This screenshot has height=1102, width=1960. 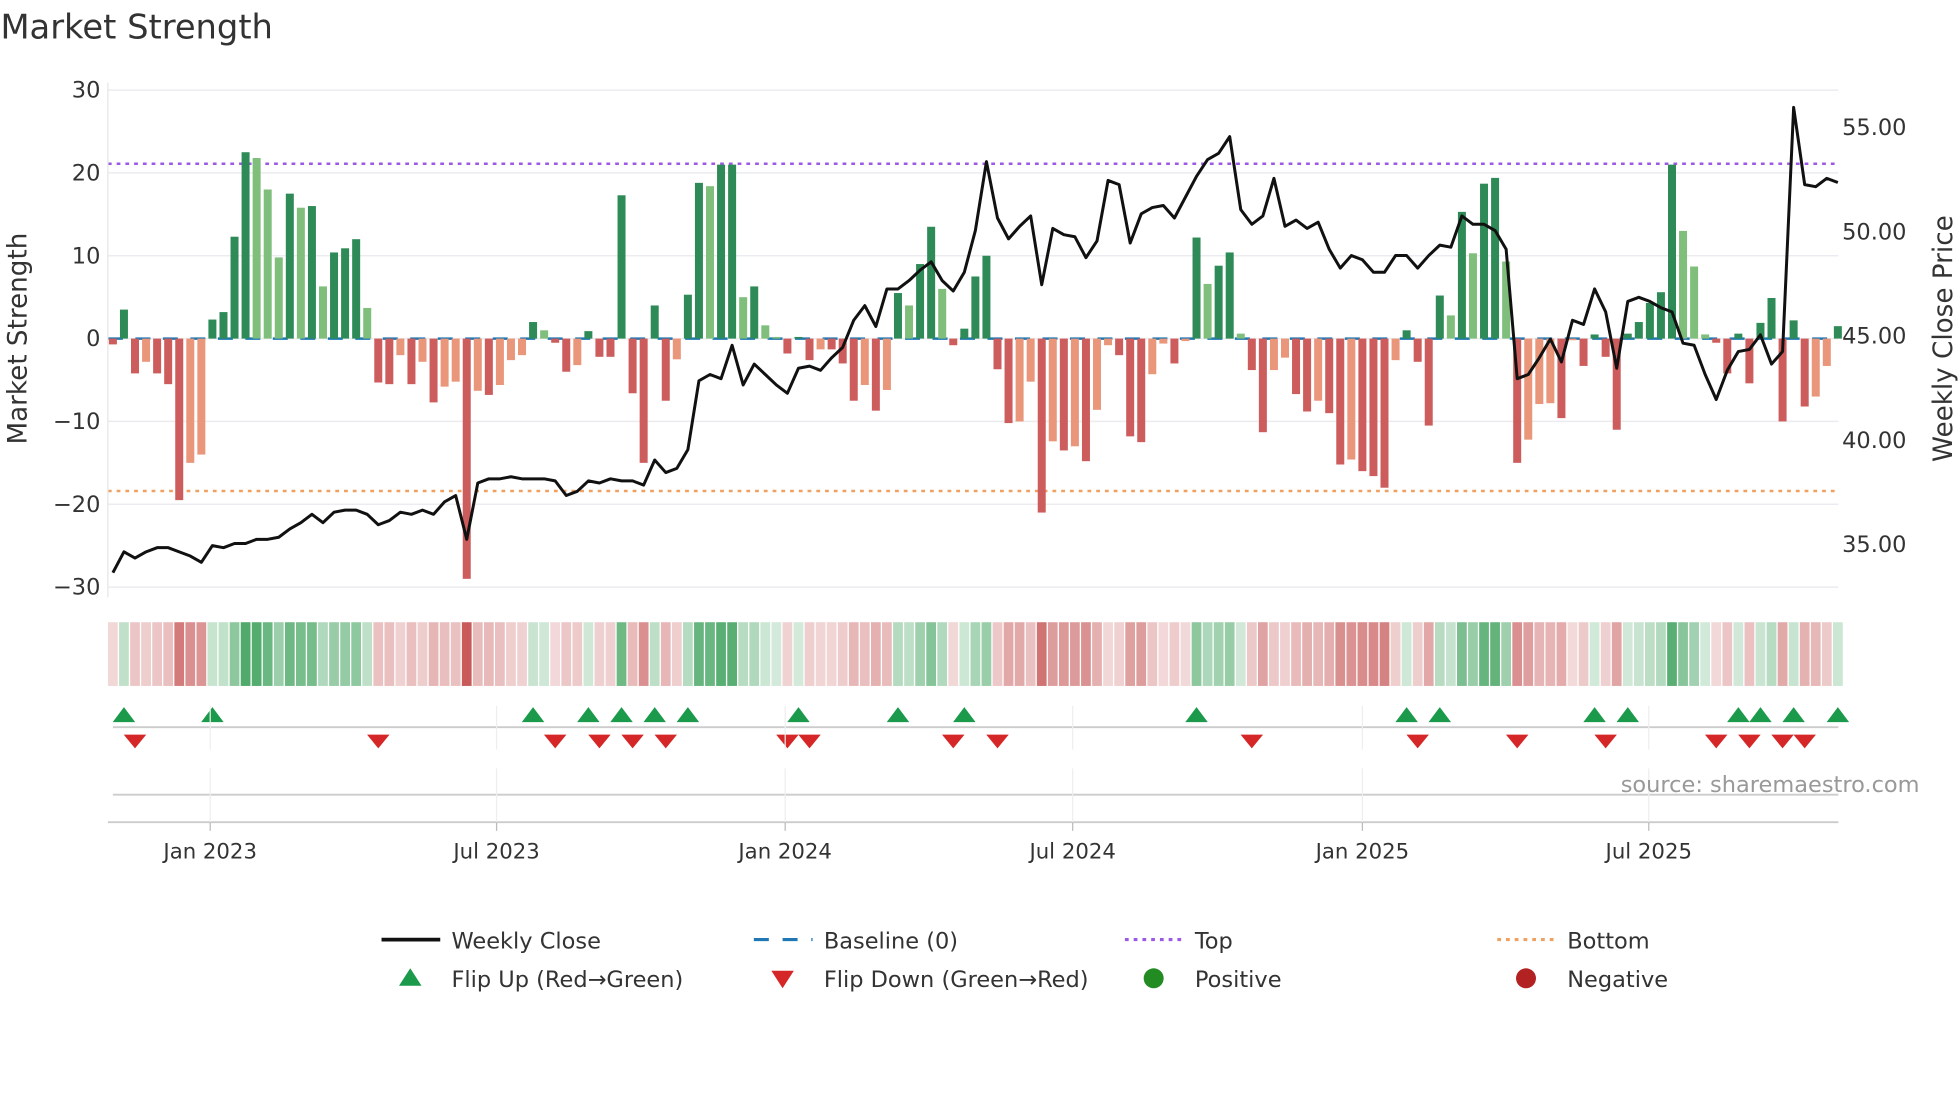 What do you see at coordinates (1362, 851) in the screenshot?
I see `x-tick-label: Jan 2025` at bounding box center [1362, 851].